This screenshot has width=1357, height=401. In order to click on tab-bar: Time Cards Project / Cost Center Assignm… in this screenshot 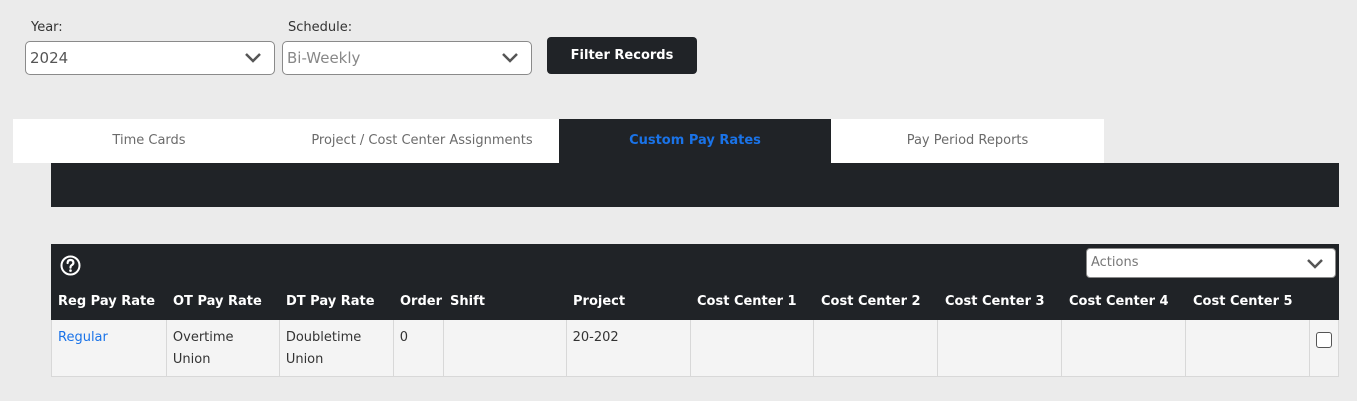, I will do `click(558, 141)`.